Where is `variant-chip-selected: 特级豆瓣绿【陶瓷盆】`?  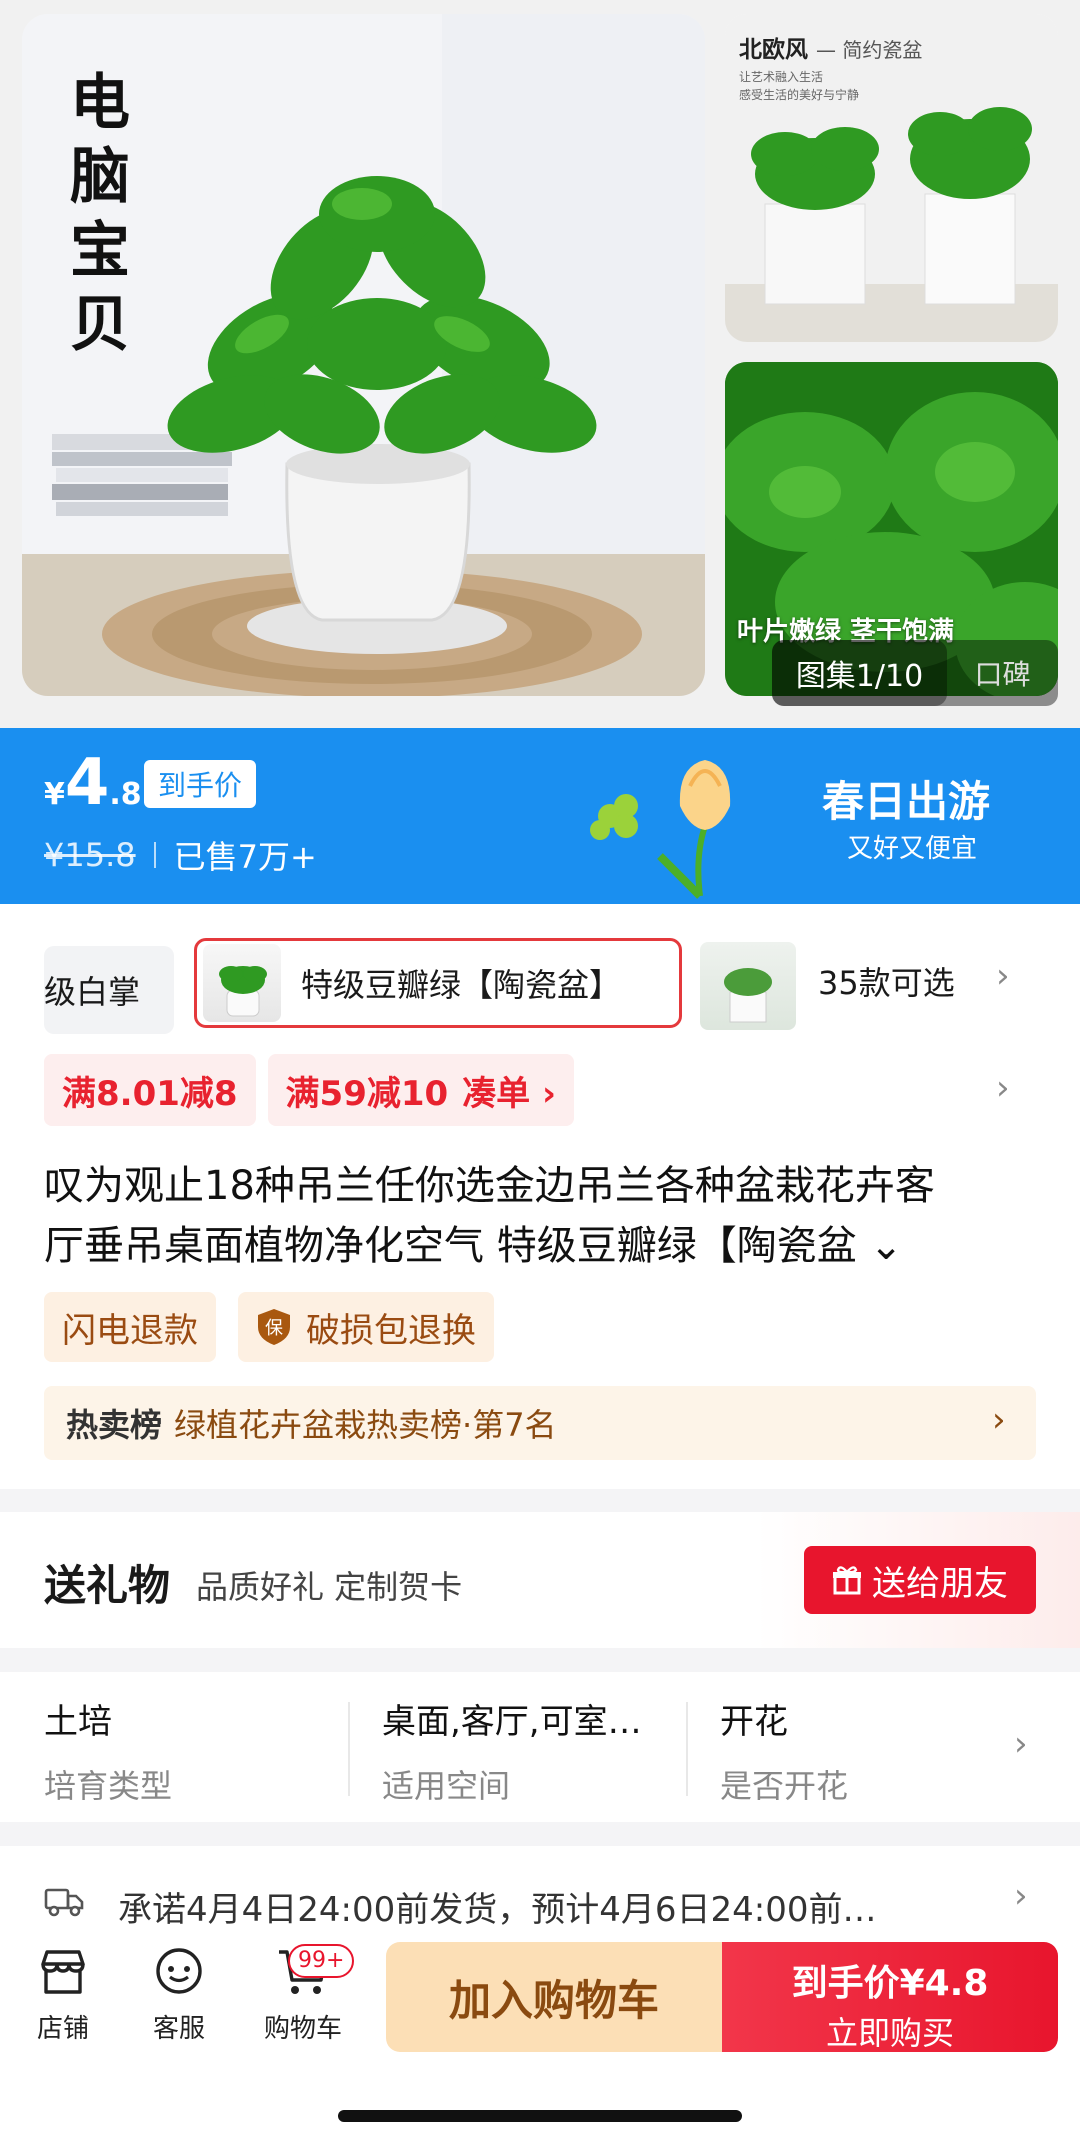 variant-chip-selected: 特级豆瓣绿【陶瓷盆】 is located at coordinates (438, 983).